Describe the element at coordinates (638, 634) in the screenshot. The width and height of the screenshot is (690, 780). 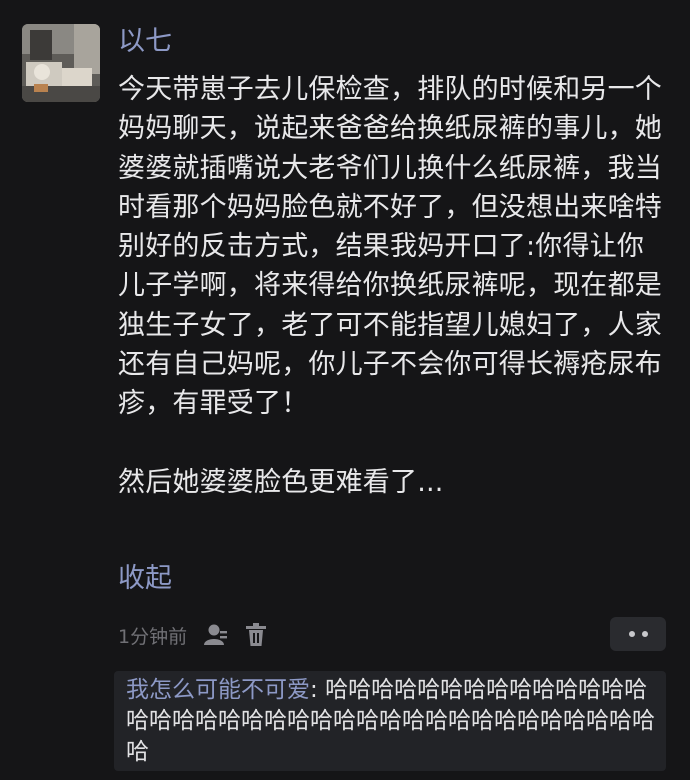
I see `more-options-button` at that location.